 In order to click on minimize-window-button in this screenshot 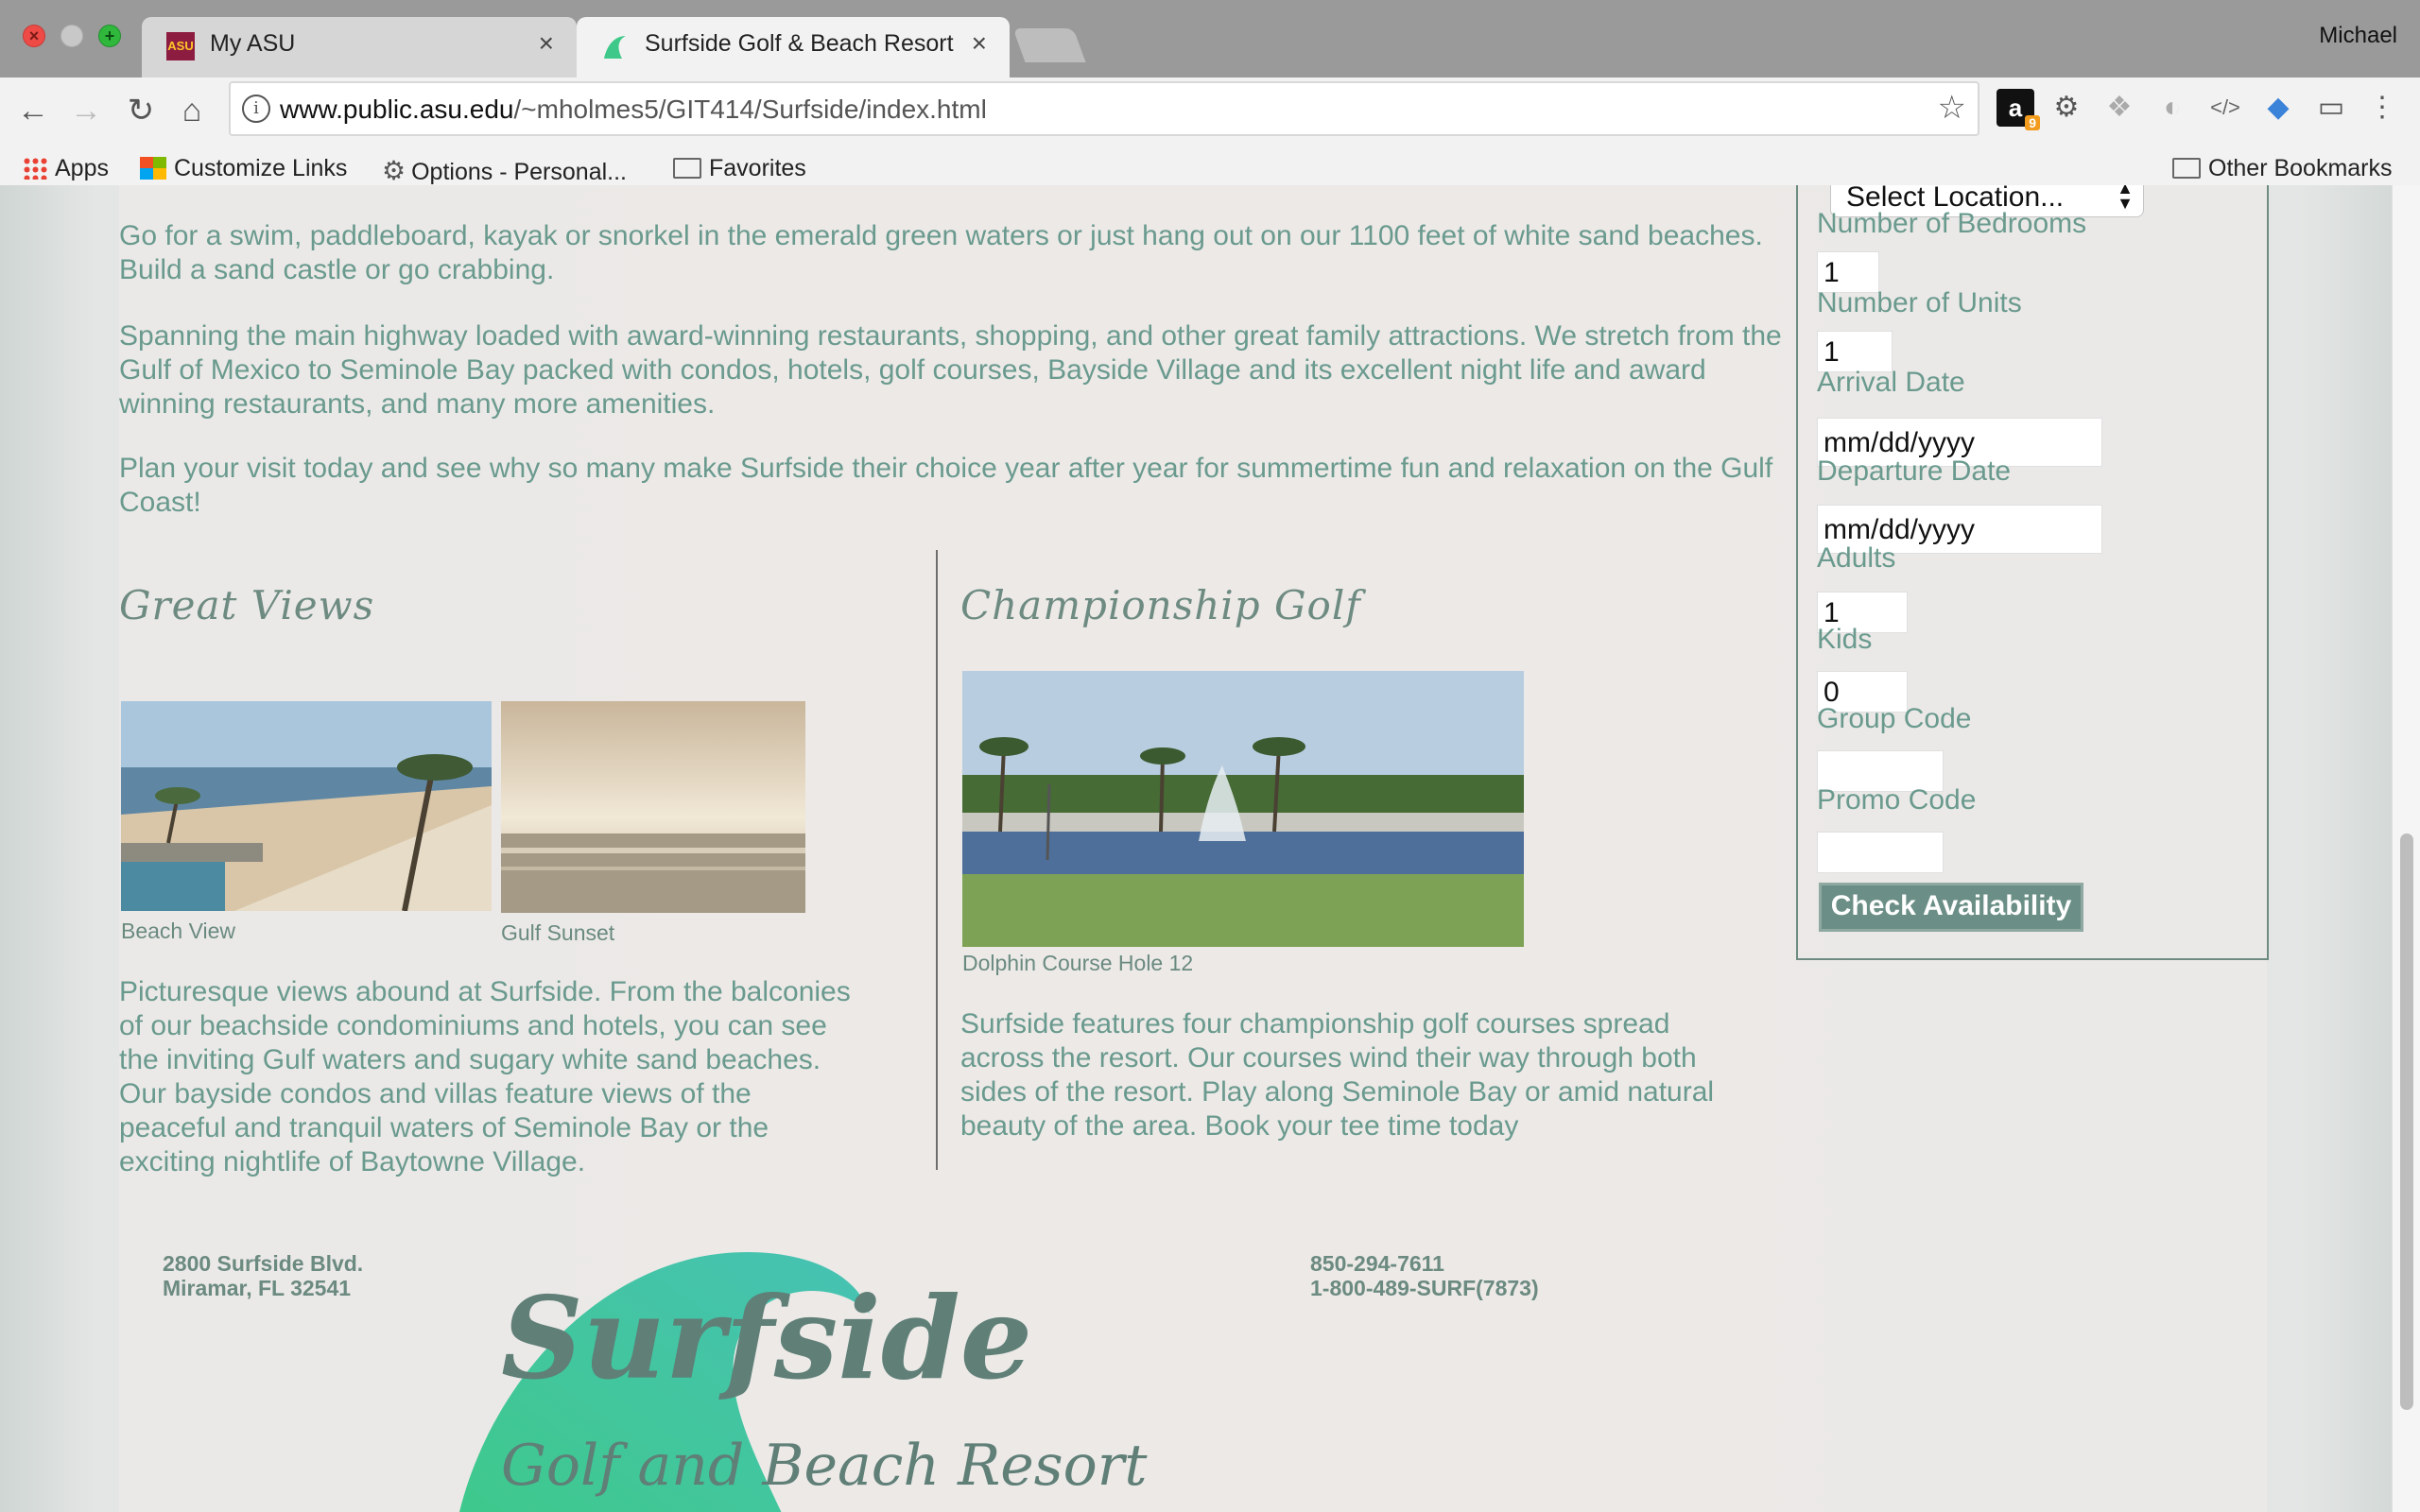, I will do `click(71, 36)`.